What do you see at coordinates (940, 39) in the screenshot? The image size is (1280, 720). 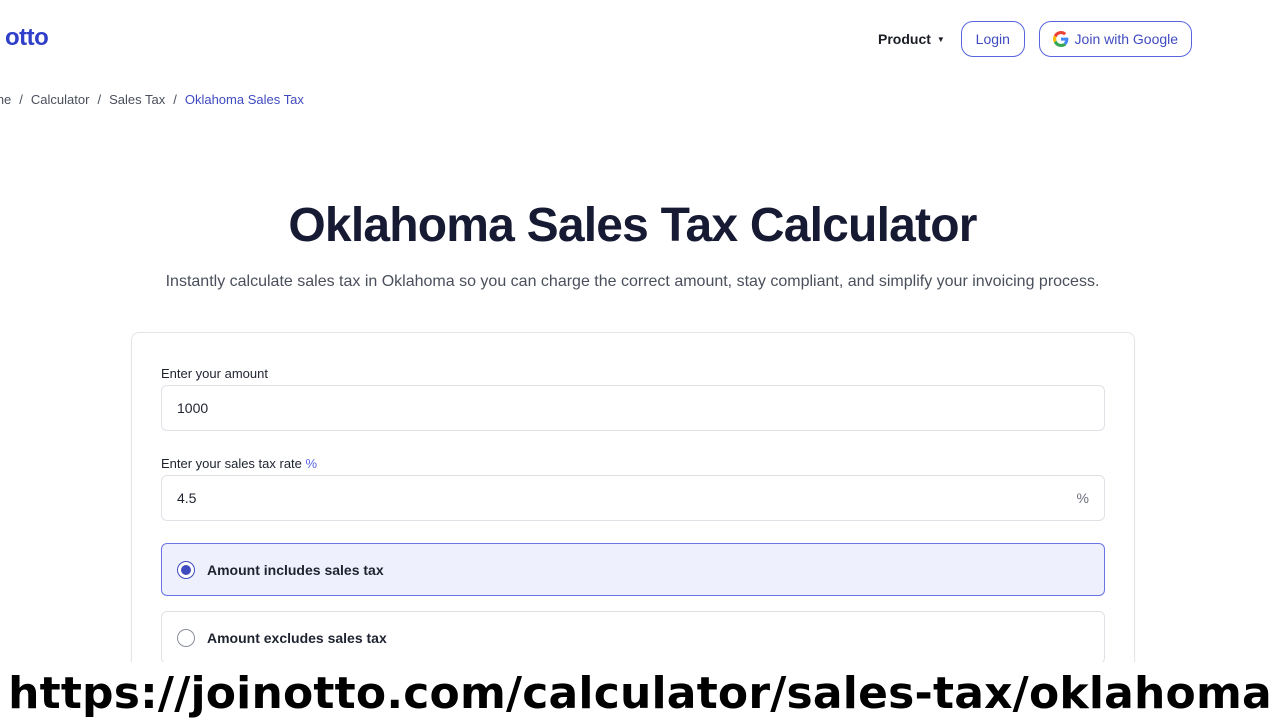 I see `caret-down-icon: ▼` at bounding box center [940, 39].